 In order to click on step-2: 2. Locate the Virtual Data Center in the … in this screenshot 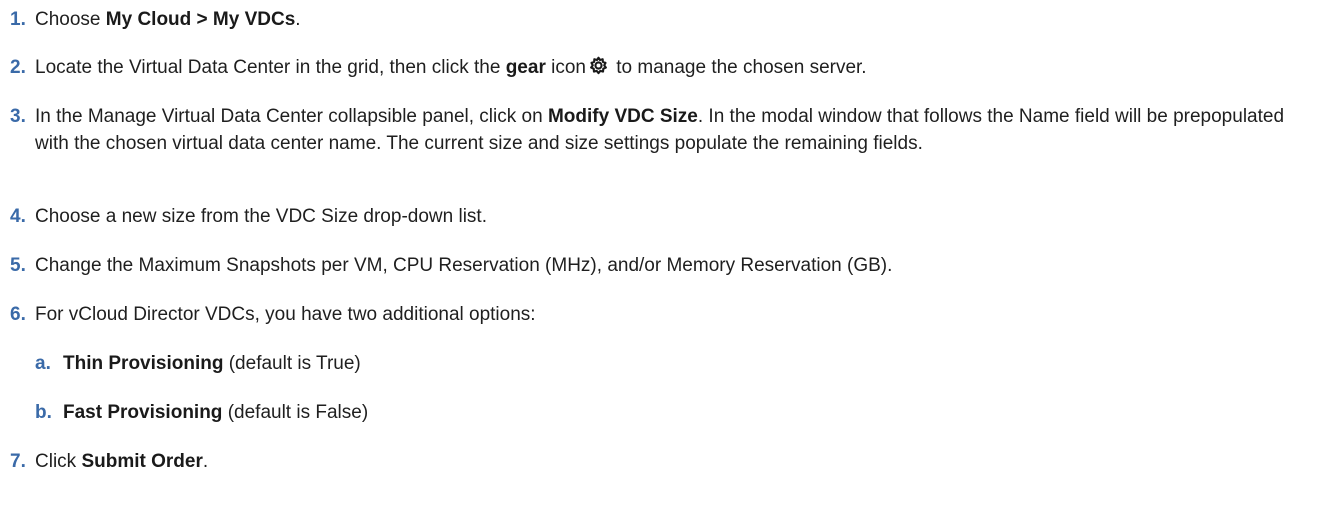, I will do `click(657, 67)`.